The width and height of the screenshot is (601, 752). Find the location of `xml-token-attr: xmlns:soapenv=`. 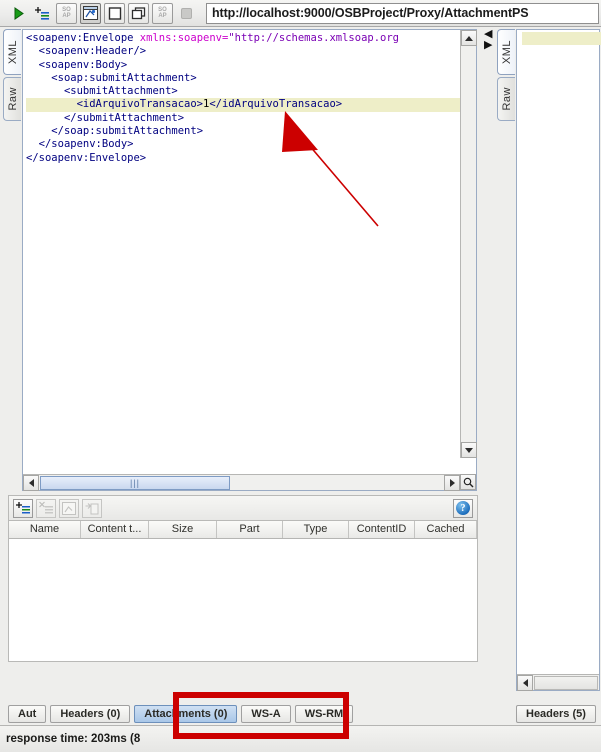

xml-token-attr: xmlns:soapenv= is located at coordinates (184, 38).